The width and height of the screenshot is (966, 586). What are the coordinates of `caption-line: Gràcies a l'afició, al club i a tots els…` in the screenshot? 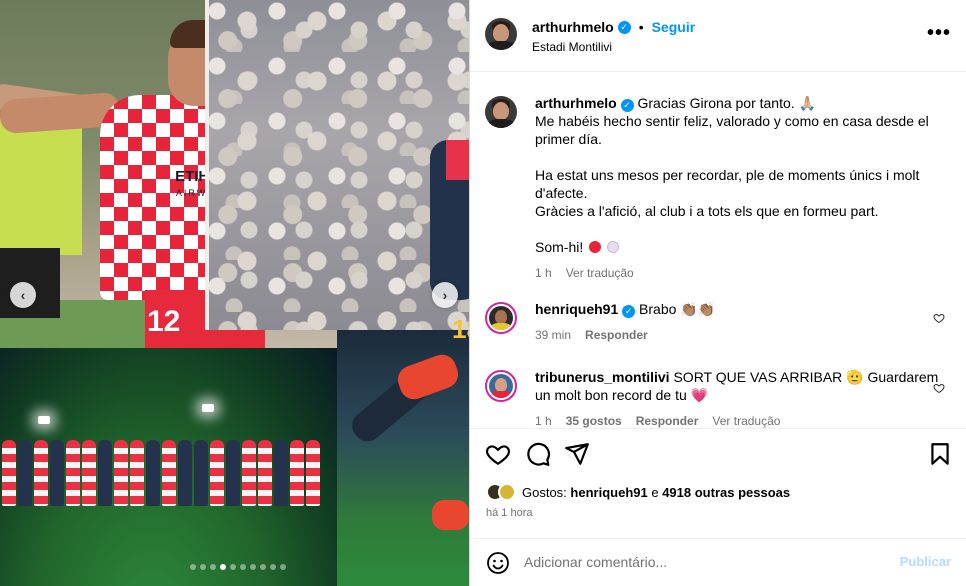 It's located at (707, 211).